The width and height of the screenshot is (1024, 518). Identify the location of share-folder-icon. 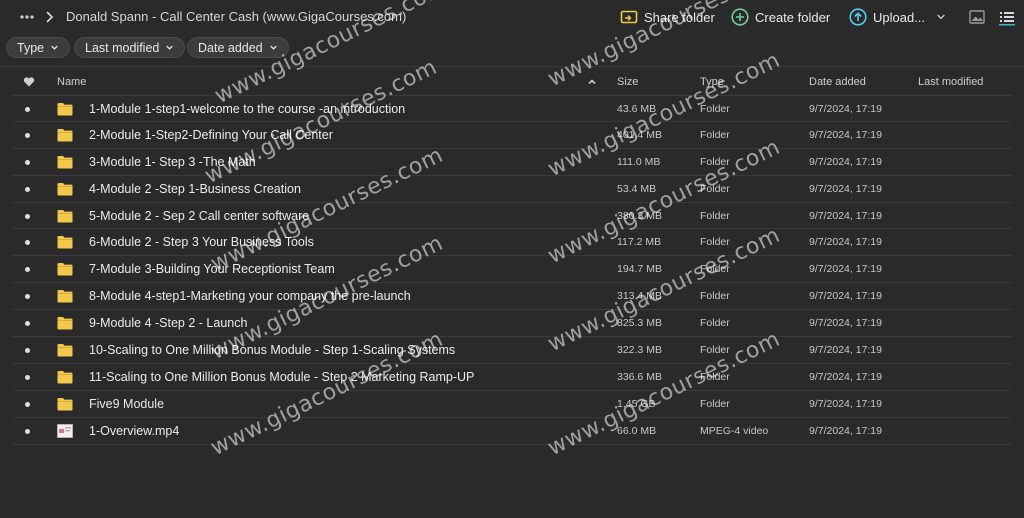
(629, 17).